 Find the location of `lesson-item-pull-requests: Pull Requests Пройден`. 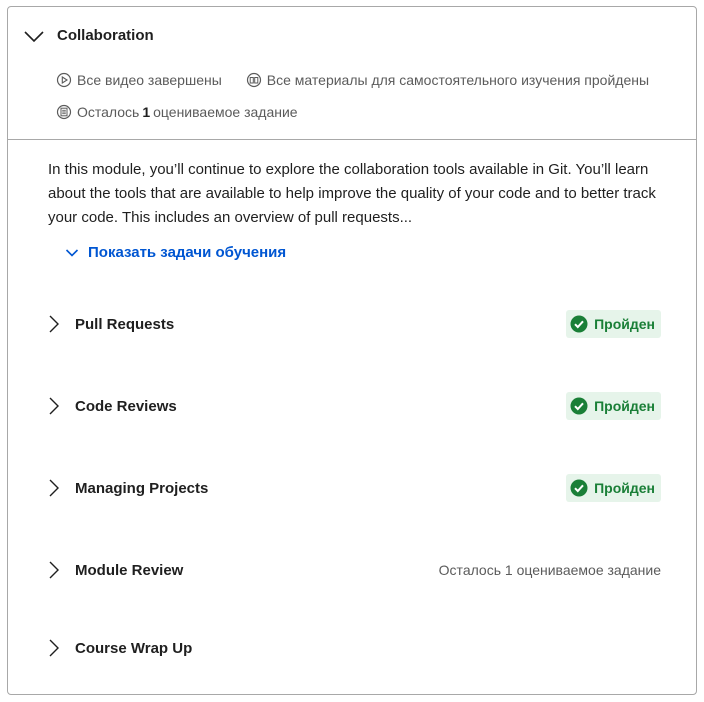

lesson-item-pull-requests: Pull Requests Пройден is located at coordinates (352, 324).